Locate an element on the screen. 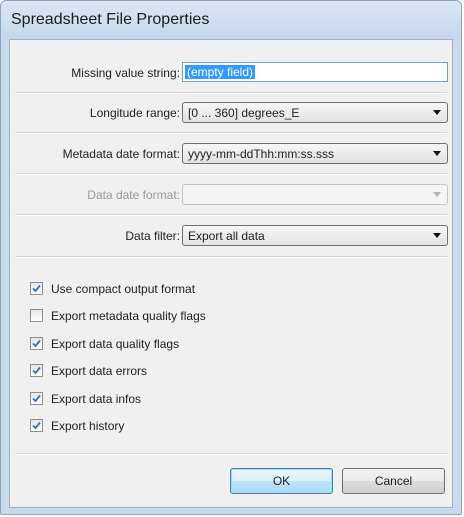 Image resolution: width=464 pixels, height=517 pixels. option-export-history: Export history is located at coordinates (230, 427).